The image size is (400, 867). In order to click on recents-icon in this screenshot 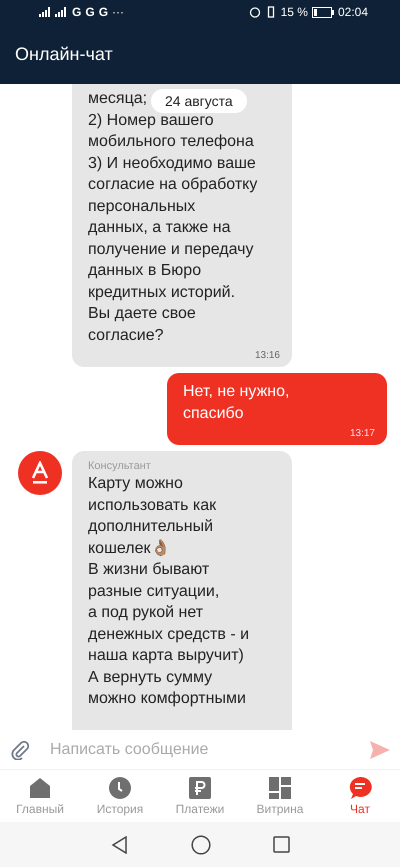, I will do `click(281, 844)`.